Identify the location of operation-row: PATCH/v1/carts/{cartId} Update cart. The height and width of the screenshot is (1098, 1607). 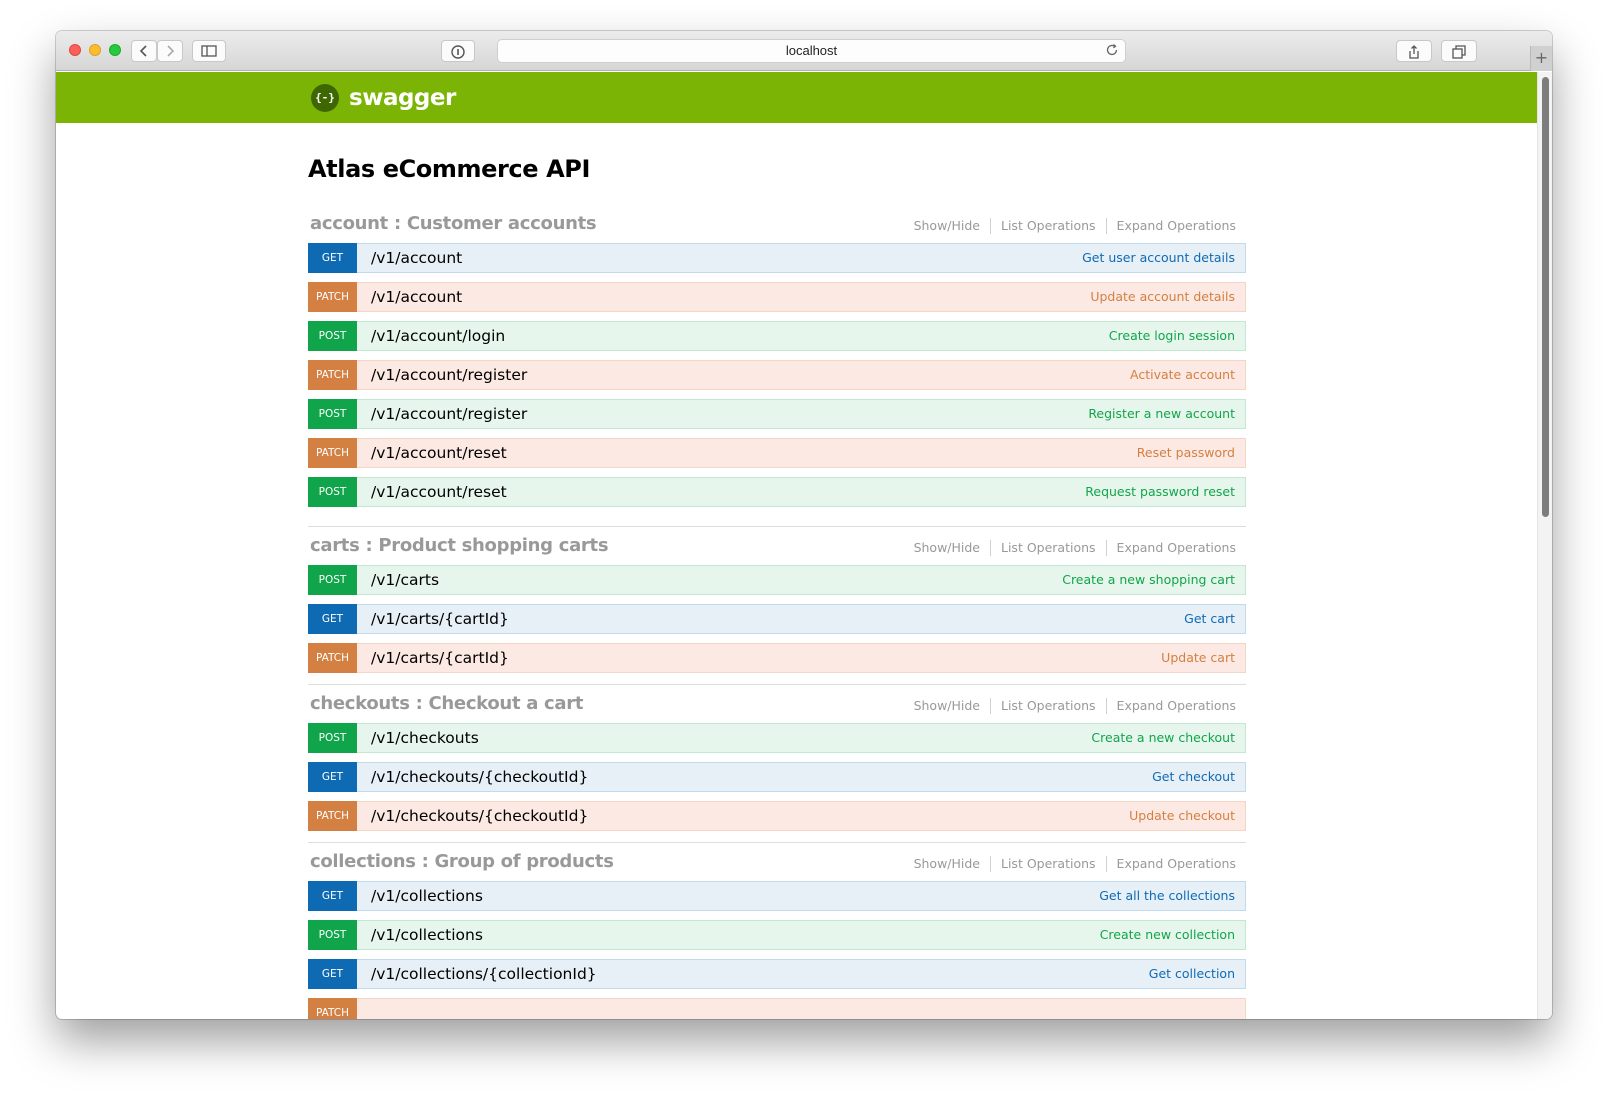
(777, 658).